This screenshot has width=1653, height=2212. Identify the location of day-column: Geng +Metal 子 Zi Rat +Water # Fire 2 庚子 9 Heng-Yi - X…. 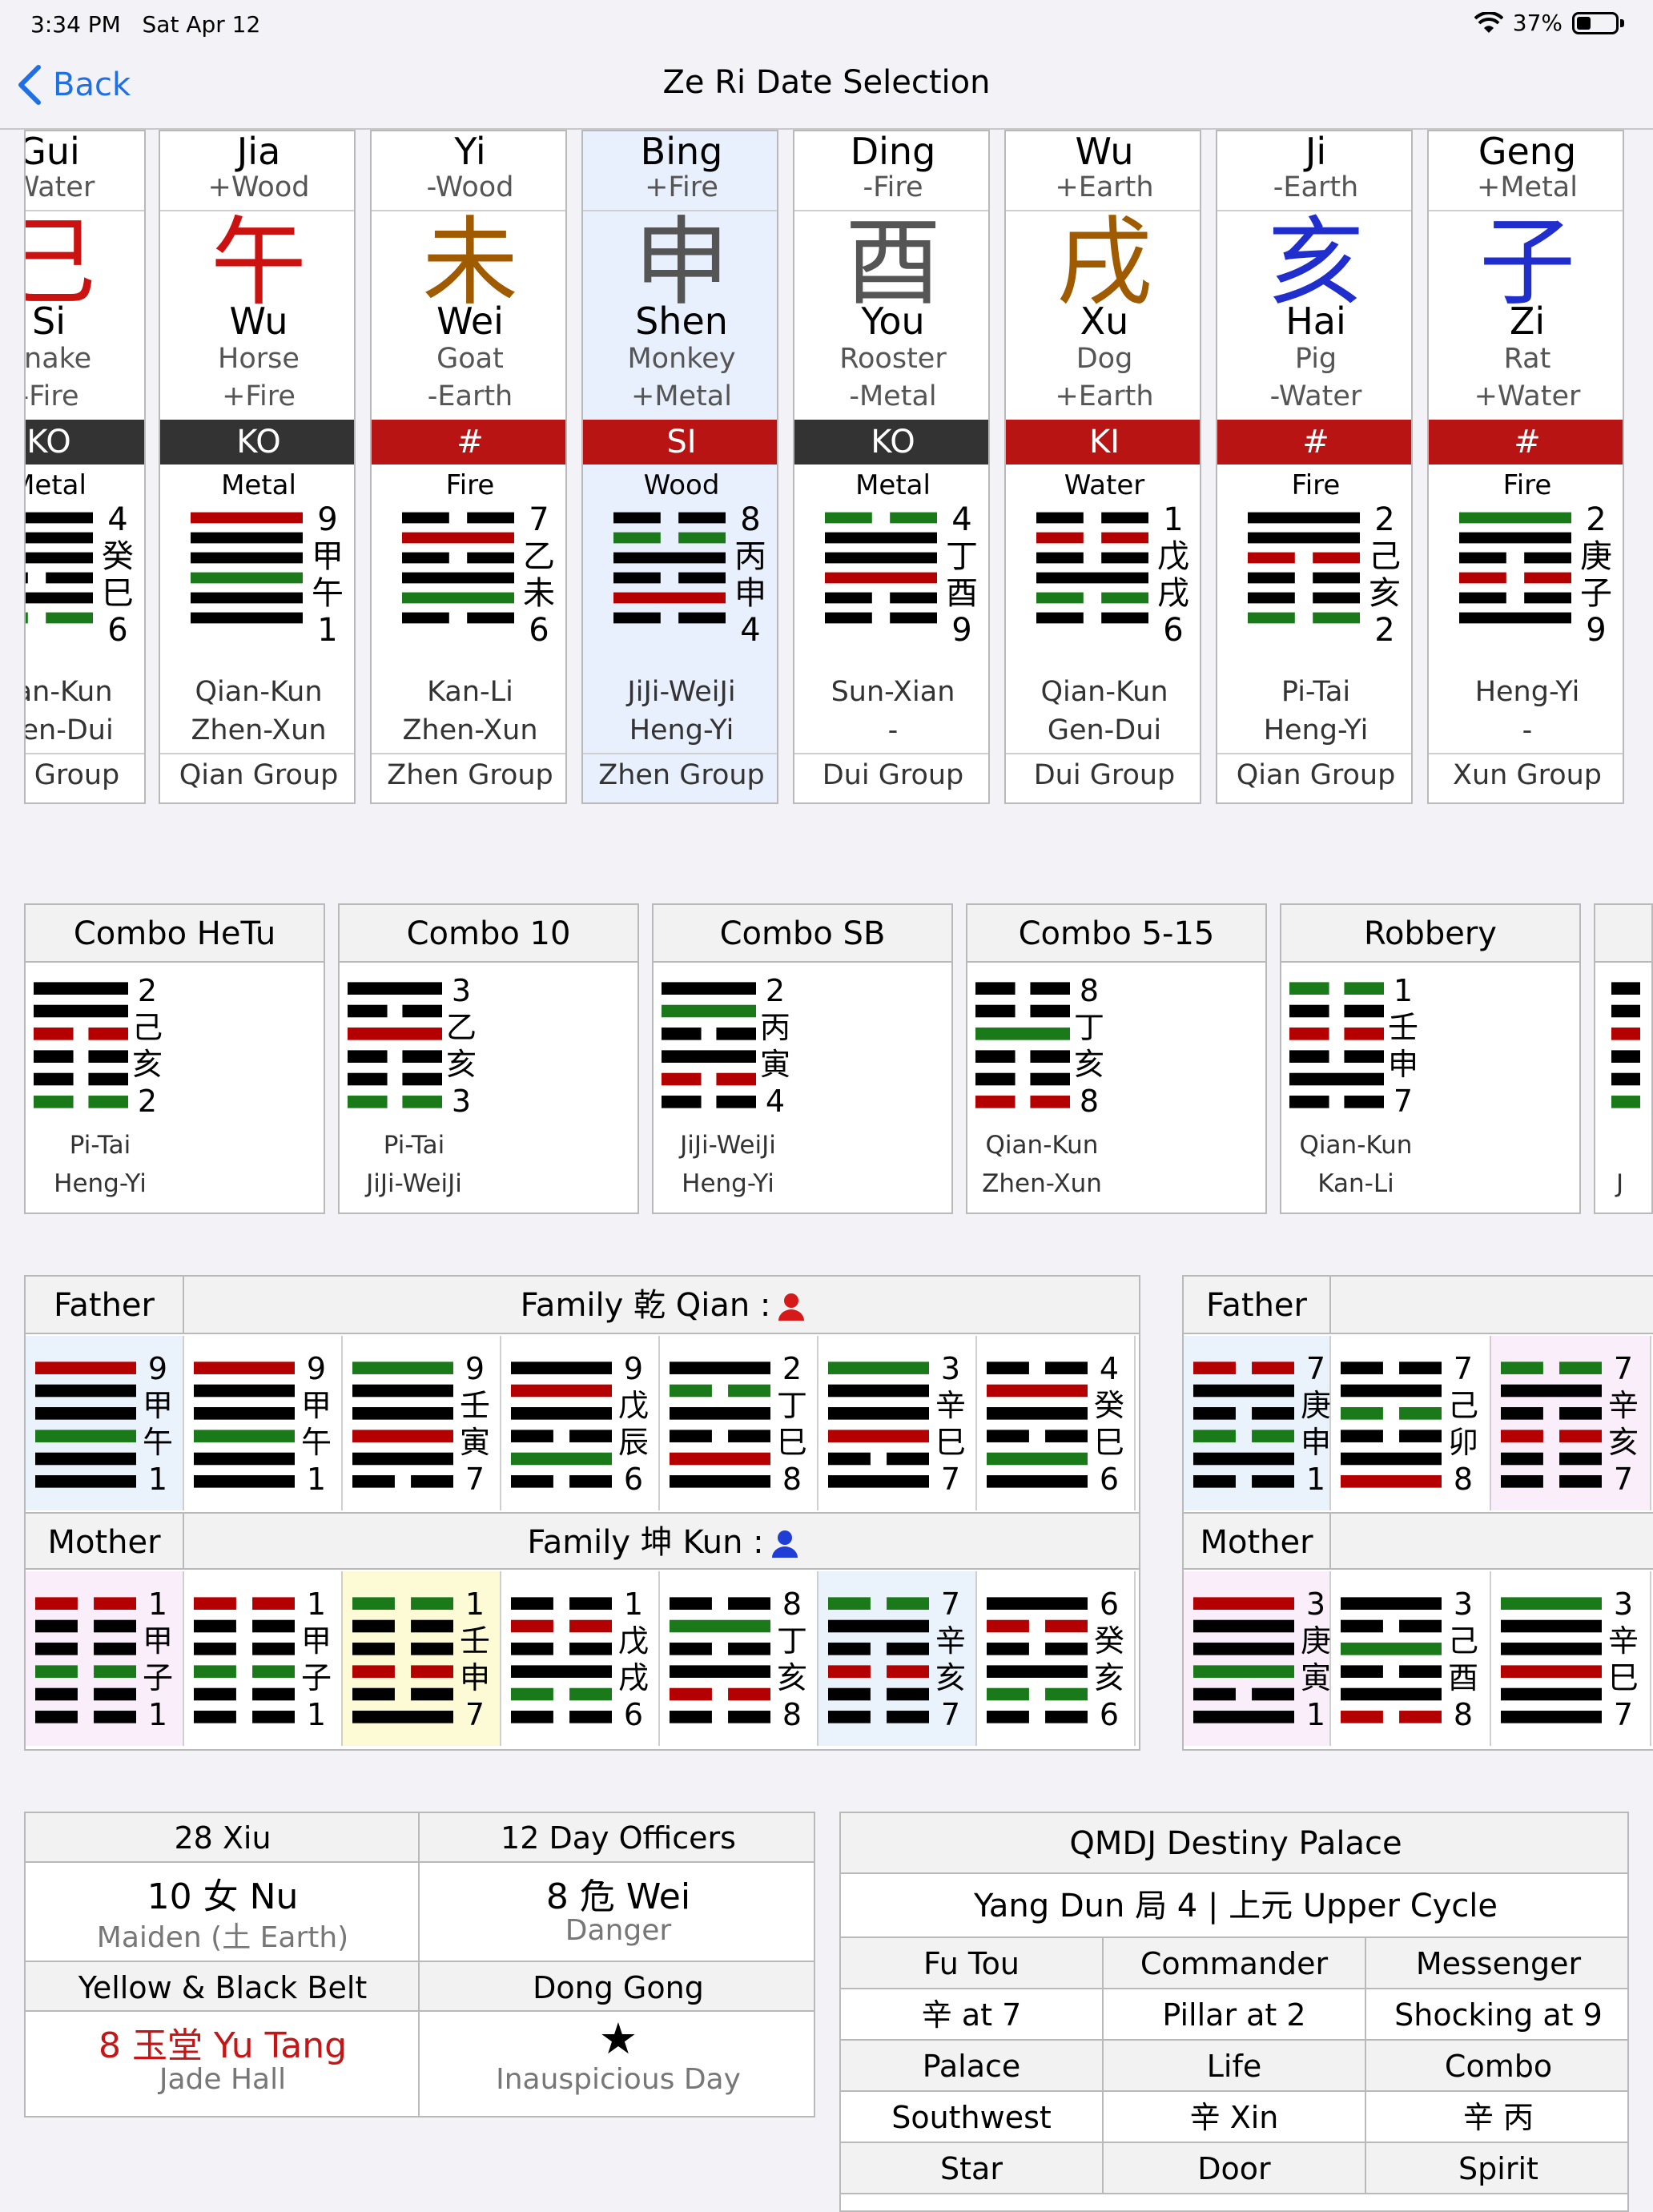
(1525, 467).